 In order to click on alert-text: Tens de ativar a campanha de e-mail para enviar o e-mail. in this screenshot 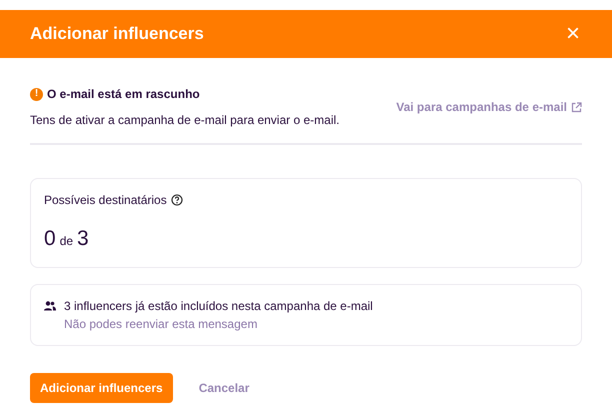, I will do `click(185, 120)`.